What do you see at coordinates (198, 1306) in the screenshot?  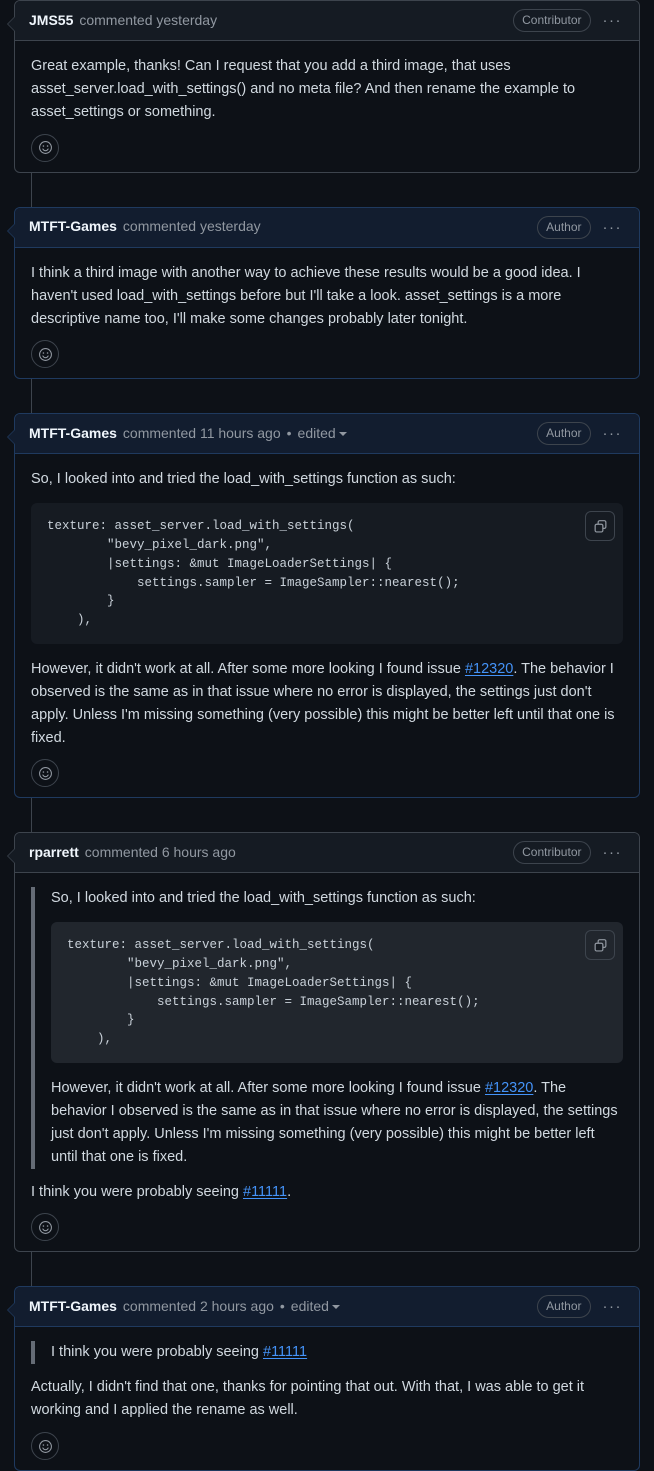 I see `comment-timestamp: commented 2 hours ago` at bounding box center [198, 1306].